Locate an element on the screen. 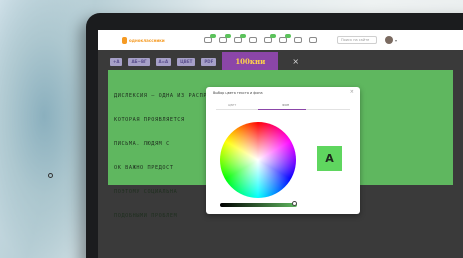 Image resolution: width=463 pixels, height=258 pixels. header-nav is located at coordinates (260, 38).